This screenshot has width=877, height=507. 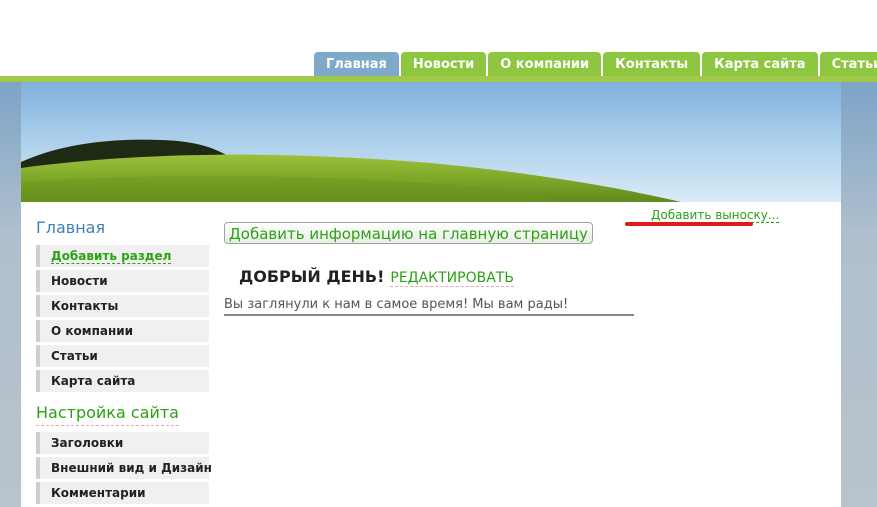 I want to click on sidebar-item-comments: Комментарии, so click(x=122, y=493).